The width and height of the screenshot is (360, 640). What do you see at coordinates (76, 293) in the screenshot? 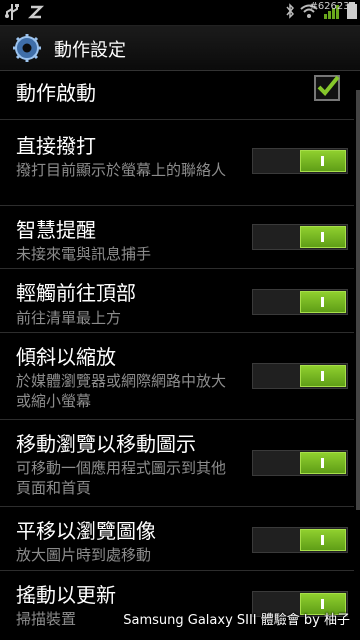
I see `setting-title: 輕觸前往頂部` at bounding box center [76, 293].